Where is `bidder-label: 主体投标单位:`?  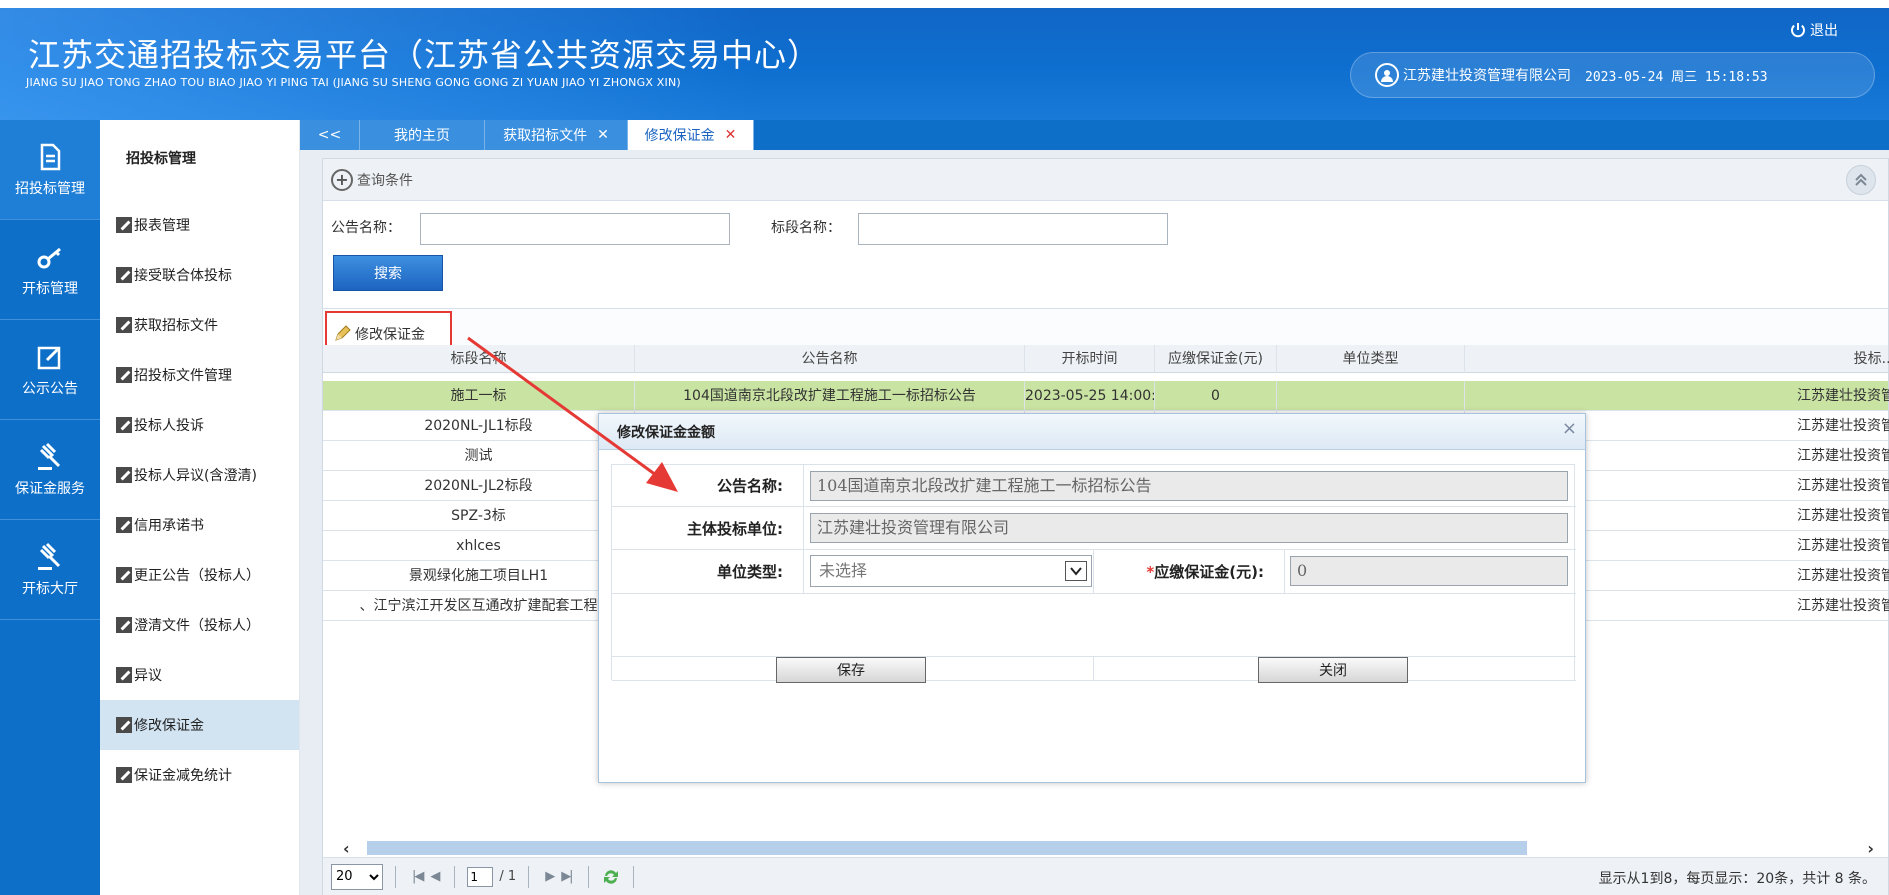
bidder-label: 主体投标单位: is located at coordinates (708, 528).